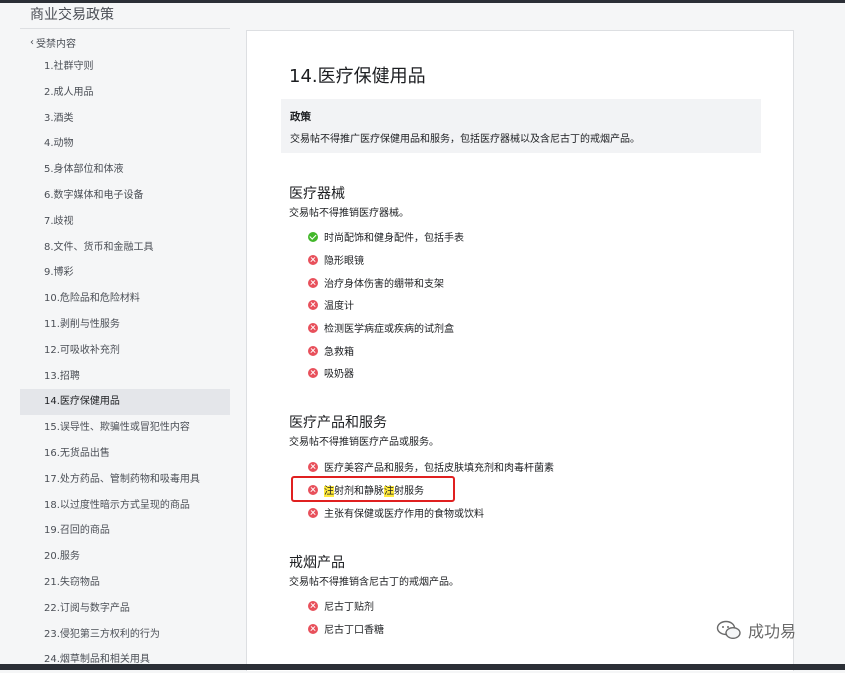  I want to click on section-title-smoking-cessation: 戒烟产品, so click(317, 563).